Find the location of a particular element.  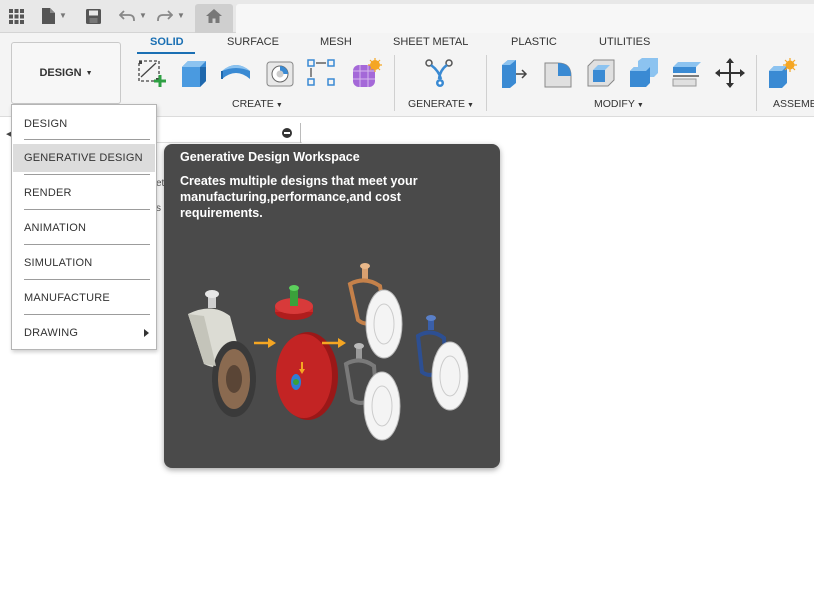

app-bar: ▼ ▼ ▼ is located at coordinates (407, 16).